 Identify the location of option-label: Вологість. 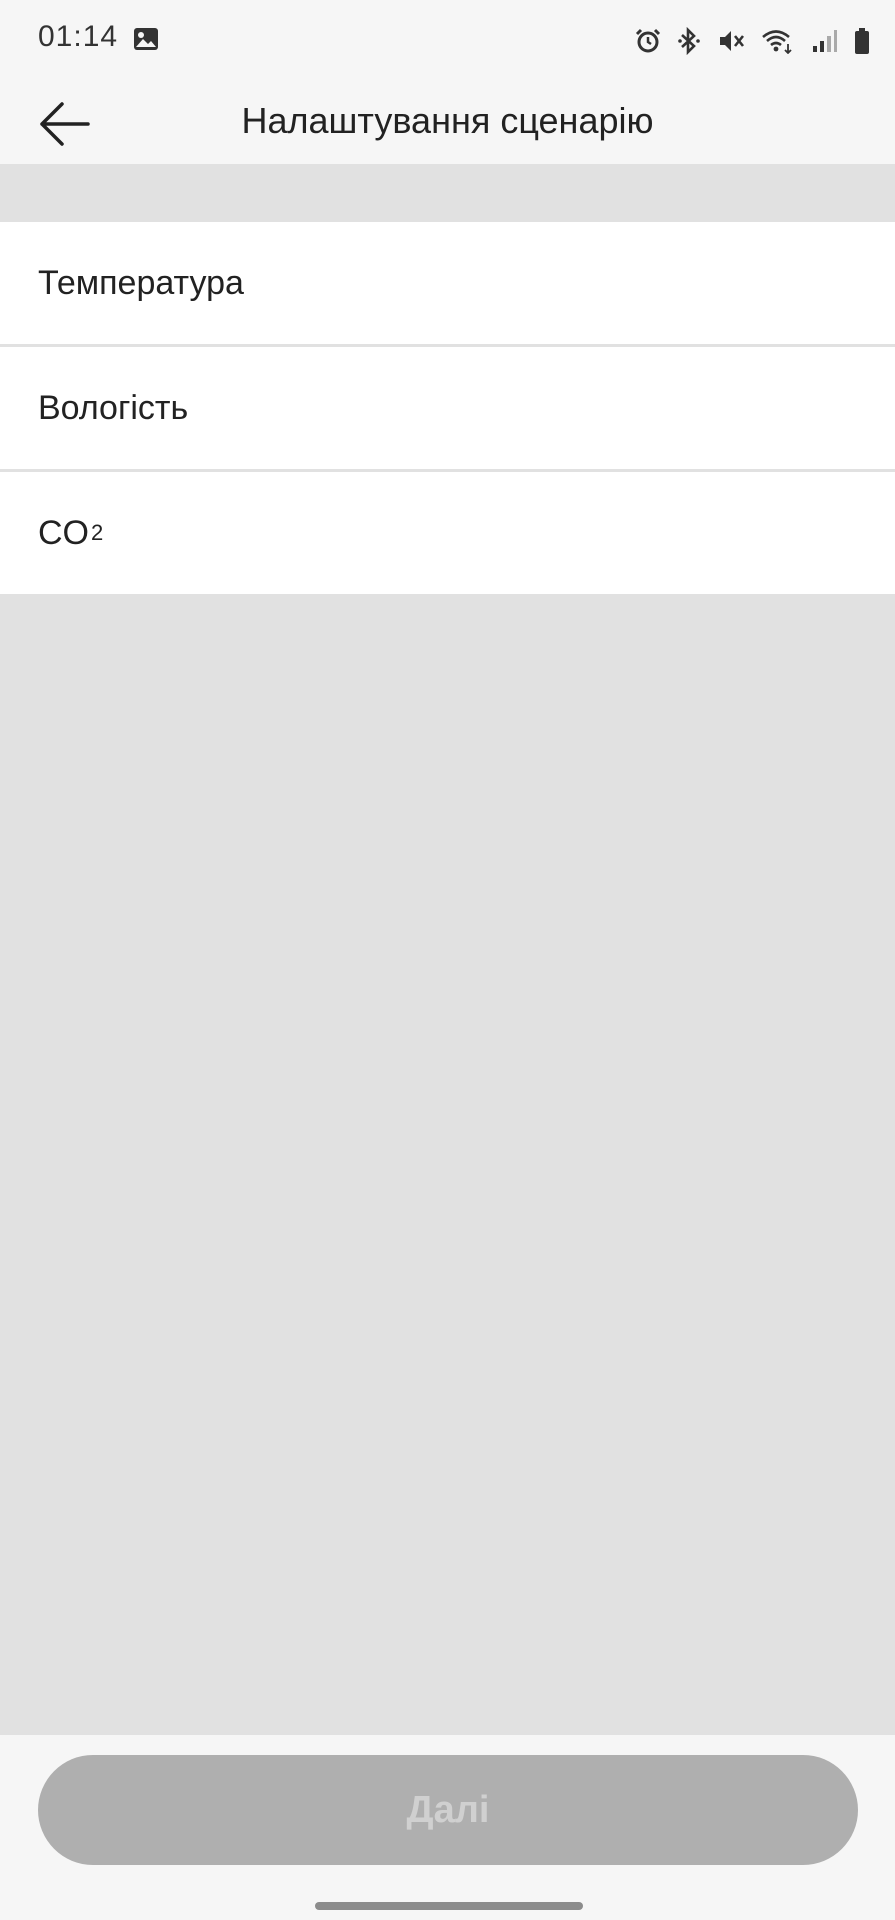
(113, 407).